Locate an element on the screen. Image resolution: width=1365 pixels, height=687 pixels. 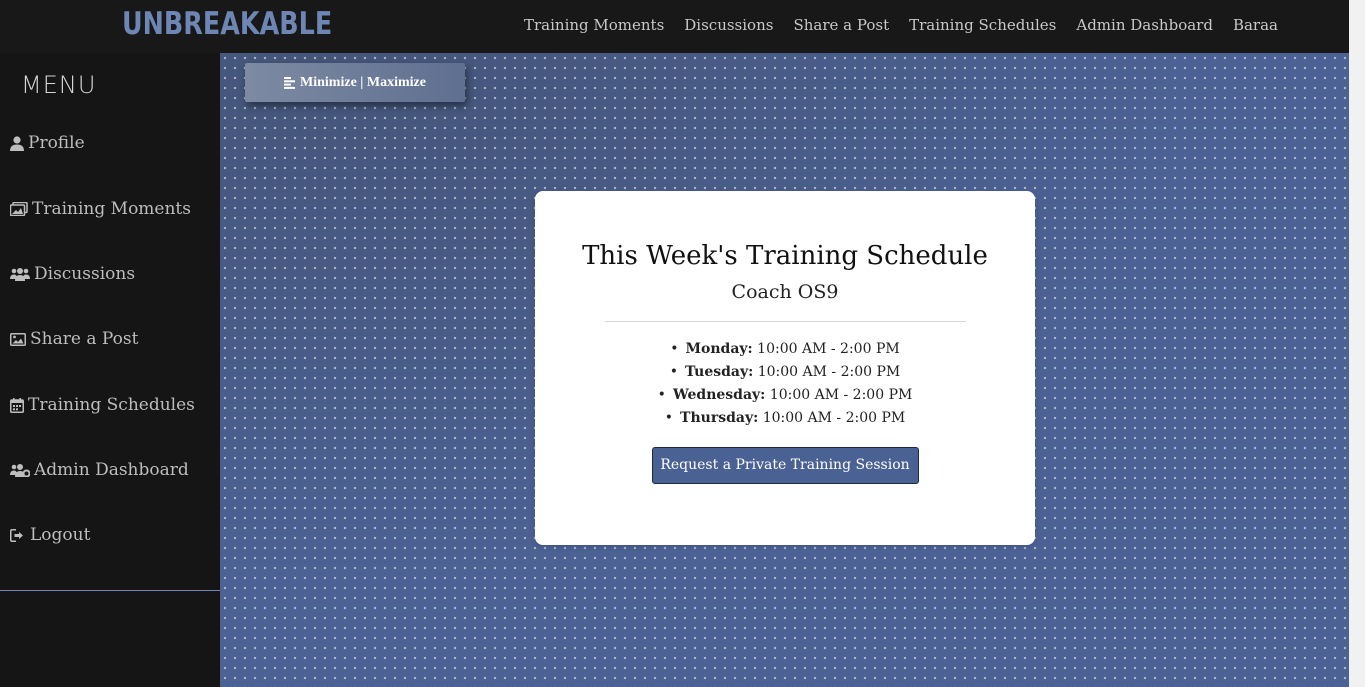
users-icon is located at coordinates (20, 274).